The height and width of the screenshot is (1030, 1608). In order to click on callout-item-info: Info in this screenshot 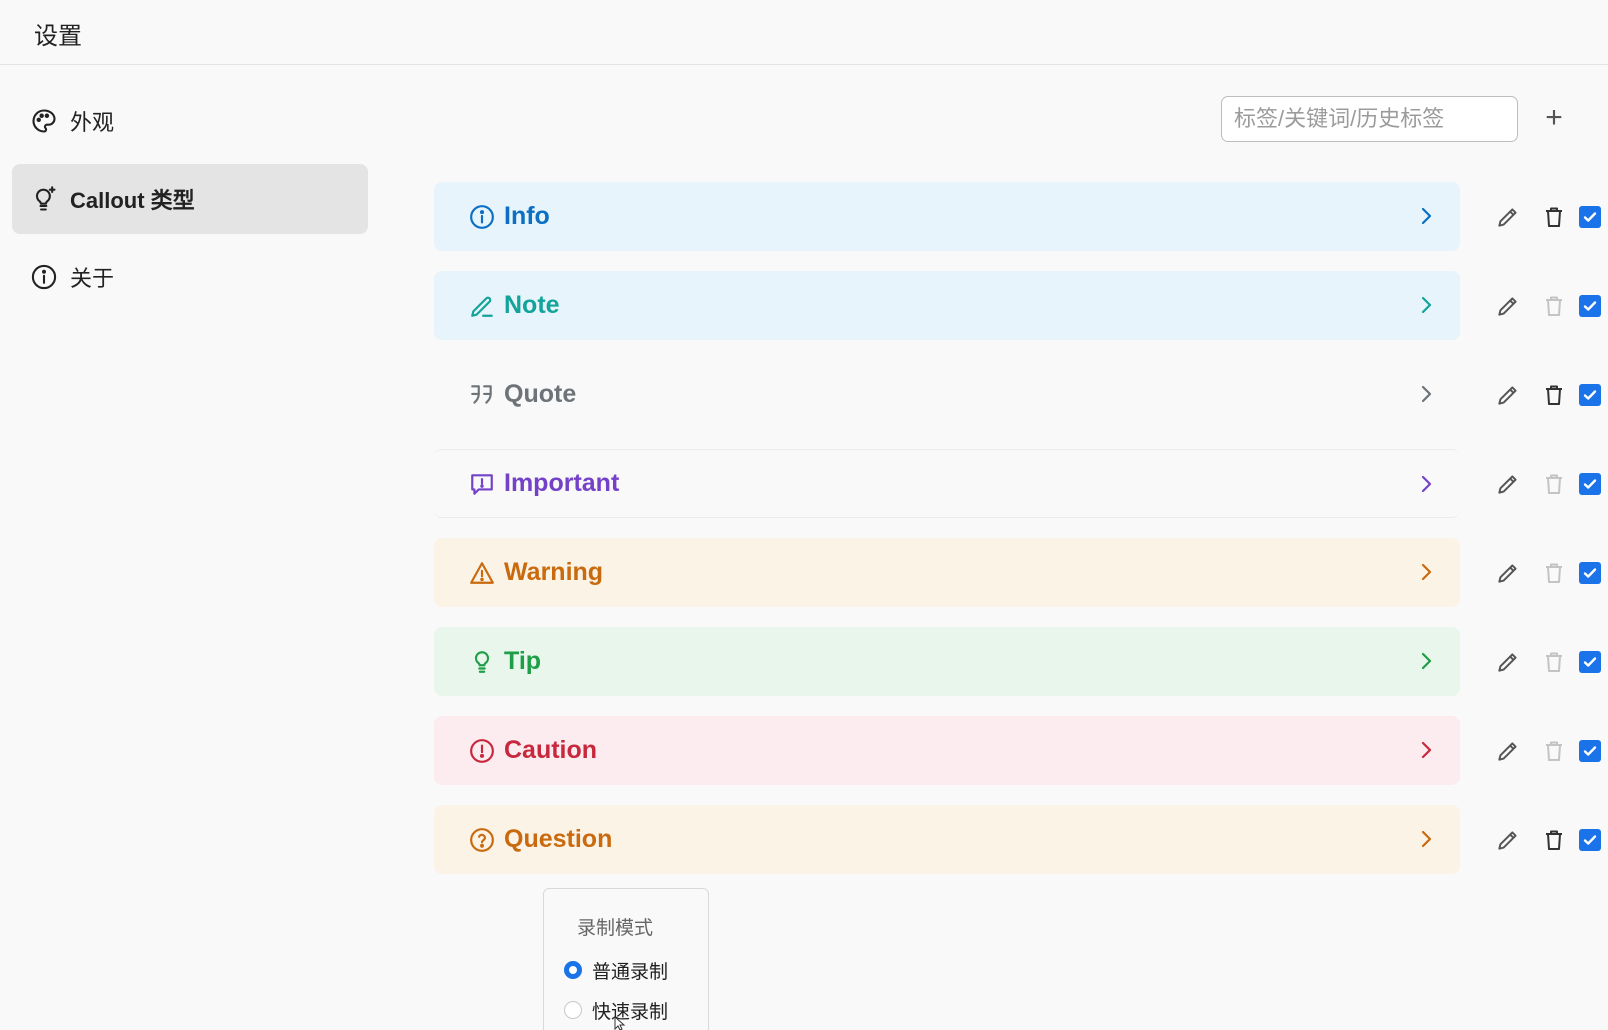, I will do `click(947, 216)`.